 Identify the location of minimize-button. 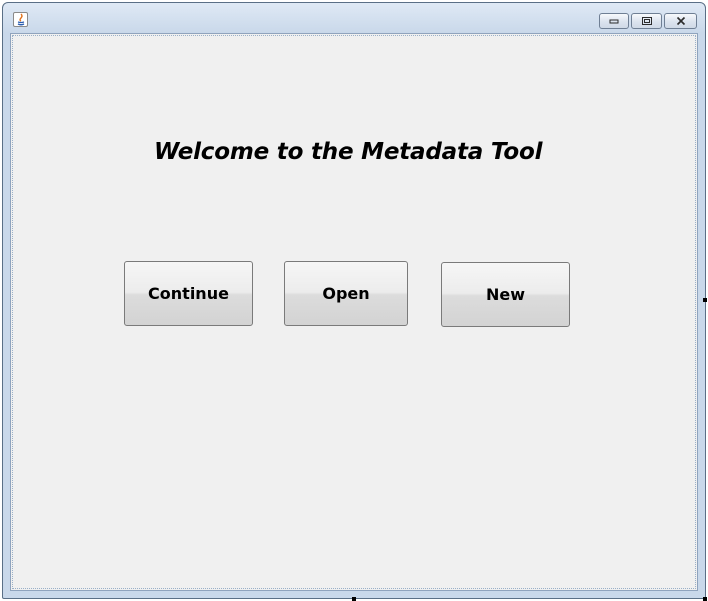
(614, 21).